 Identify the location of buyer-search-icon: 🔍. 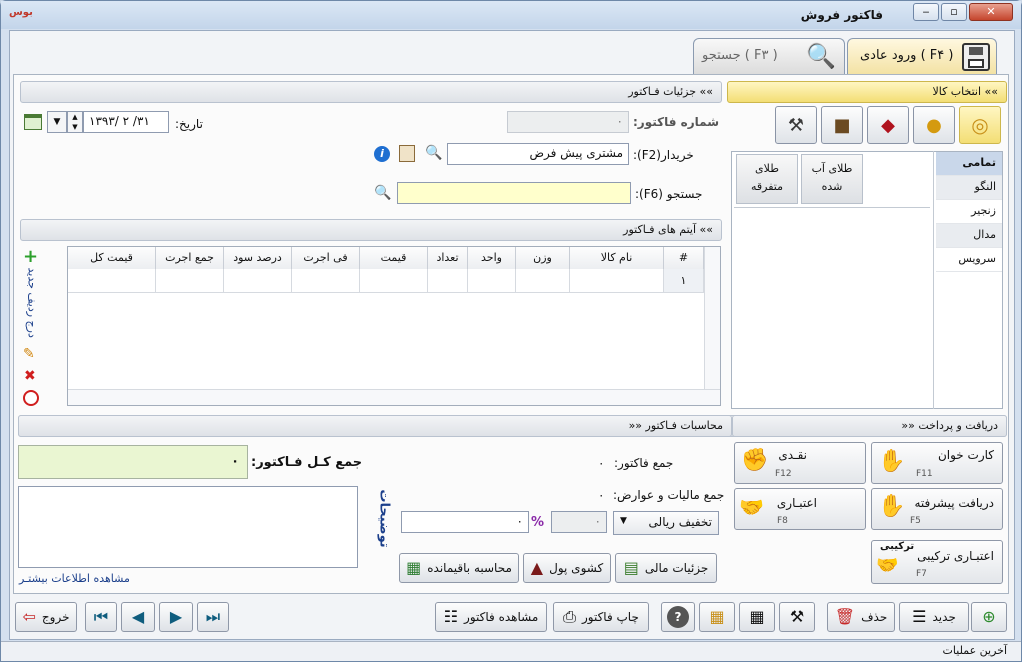
(433, 153).